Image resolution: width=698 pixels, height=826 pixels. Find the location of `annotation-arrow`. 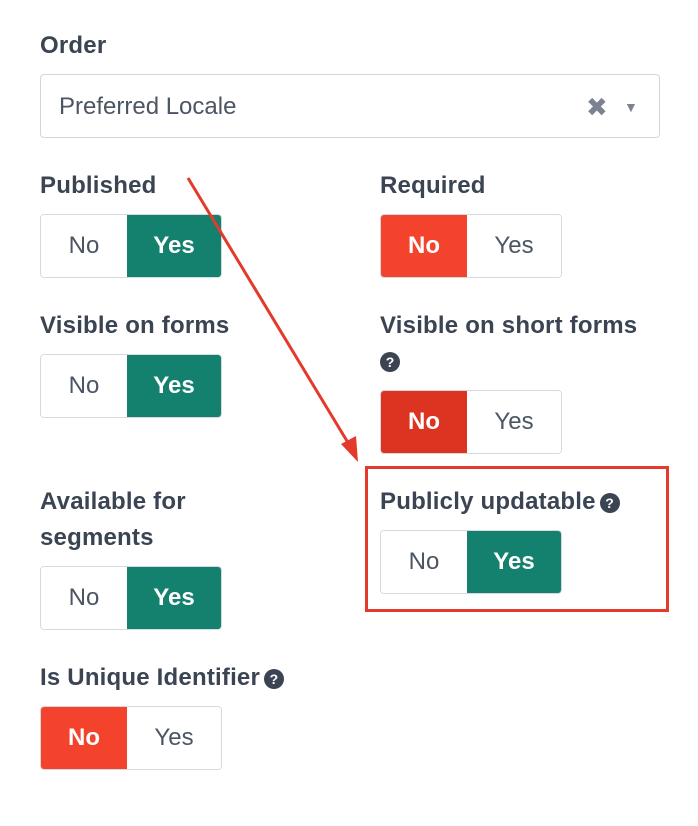

annotation-arrow is located at coordinates (272, 319).